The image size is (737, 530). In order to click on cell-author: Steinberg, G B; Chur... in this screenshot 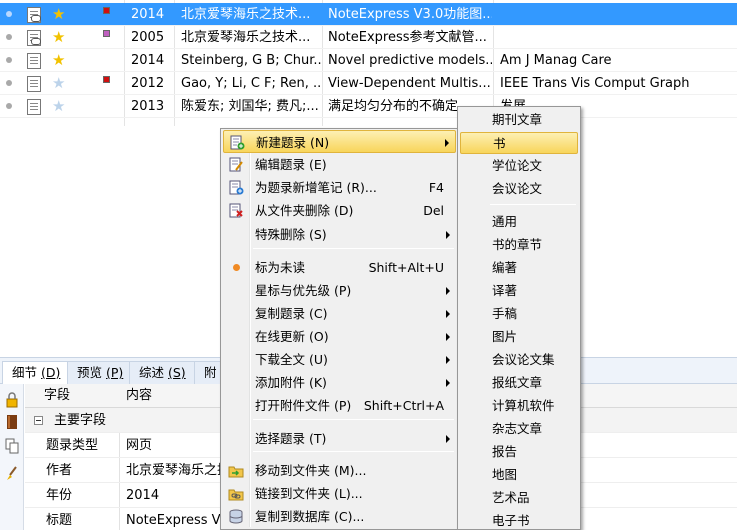, I will do `click(251, 60)`.